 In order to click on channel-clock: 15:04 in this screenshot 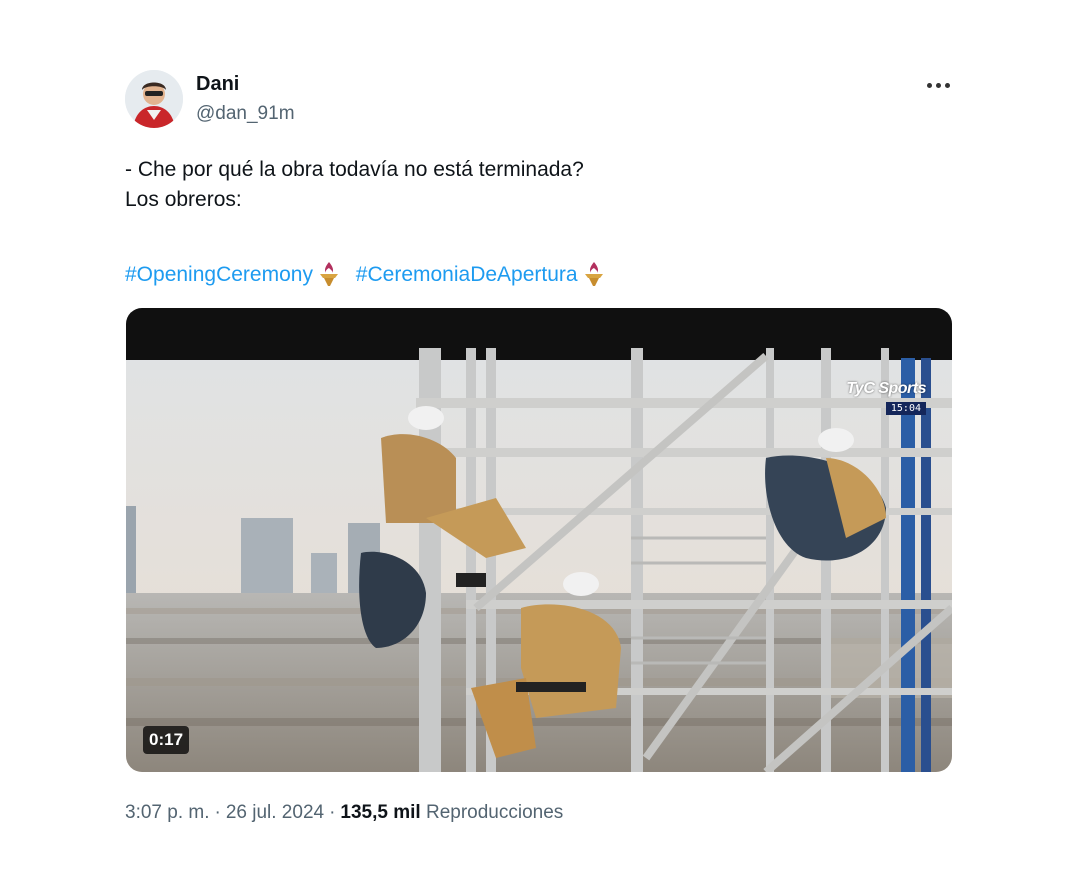, I will do `click(905, 408)`.